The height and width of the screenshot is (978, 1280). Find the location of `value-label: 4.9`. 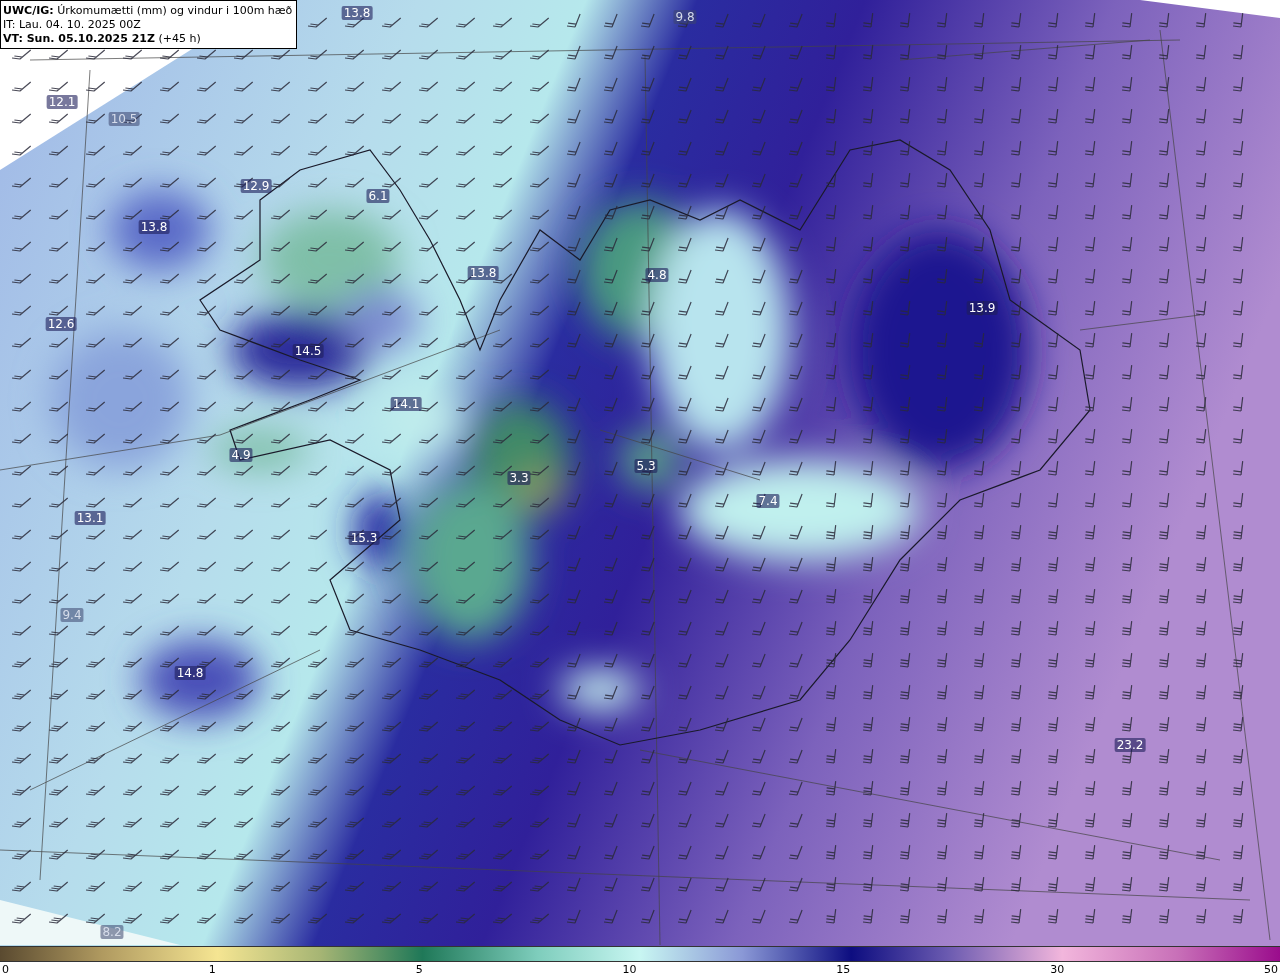

value-label: 4.9 is located at coordinates (241, 455).